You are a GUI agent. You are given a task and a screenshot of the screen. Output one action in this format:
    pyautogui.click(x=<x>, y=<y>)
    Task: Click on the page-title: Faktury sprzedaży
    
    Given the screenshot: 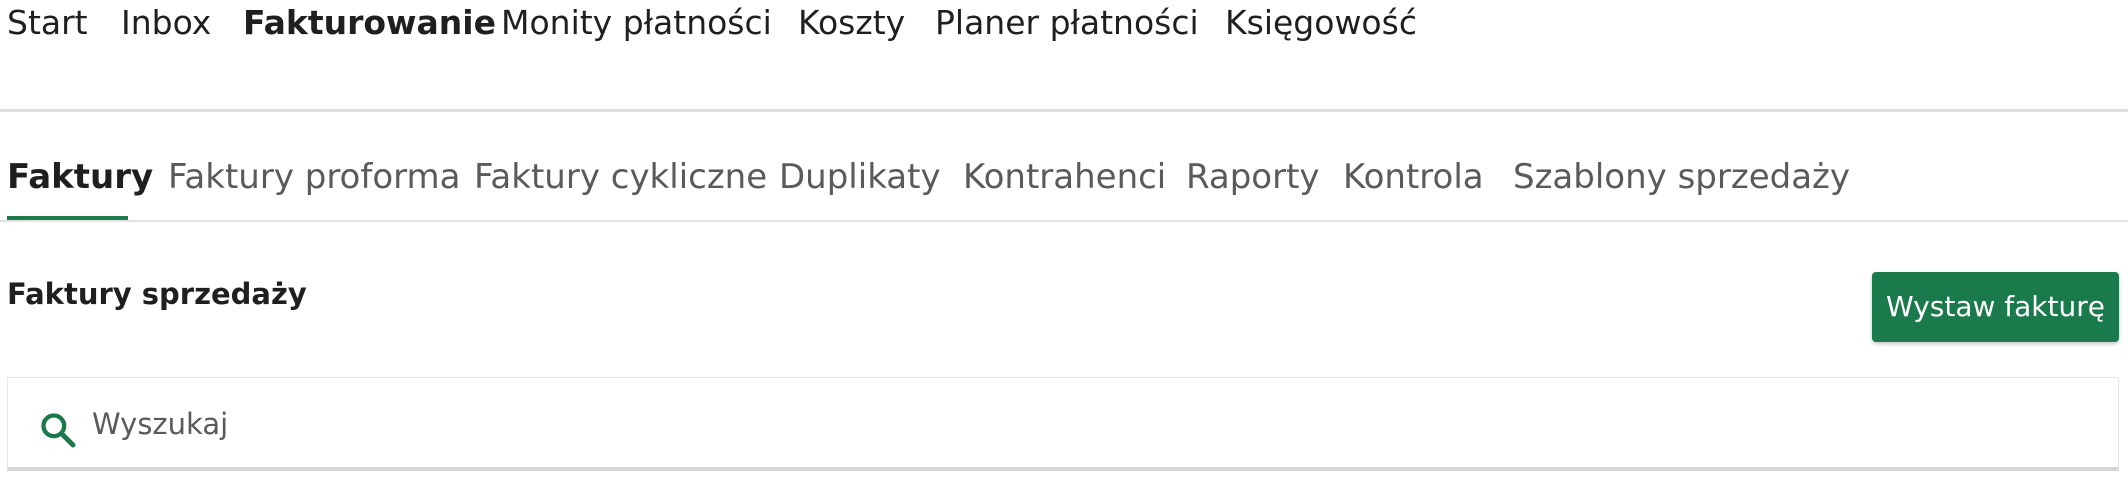 What is the action you would take?
    pyautogui.click(x=157, y=294)
    